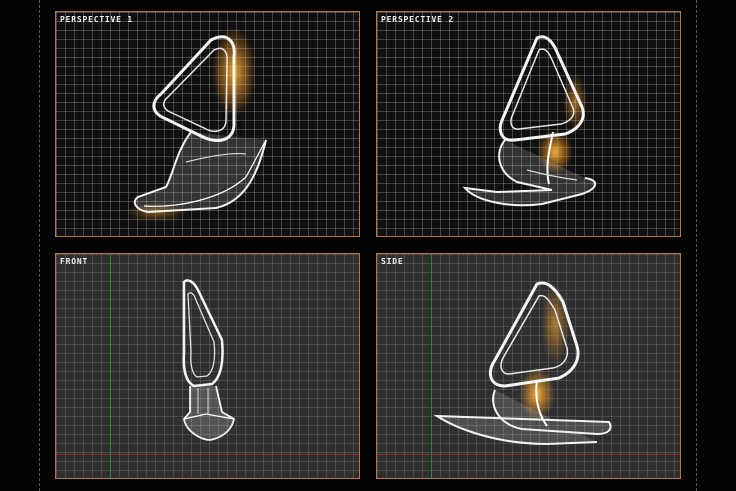 This screenshot has width=736, height=491. What do you see at coordinates (696, 245) in the screenshot?
I see `divider-right` at bounding box center [696, 245].